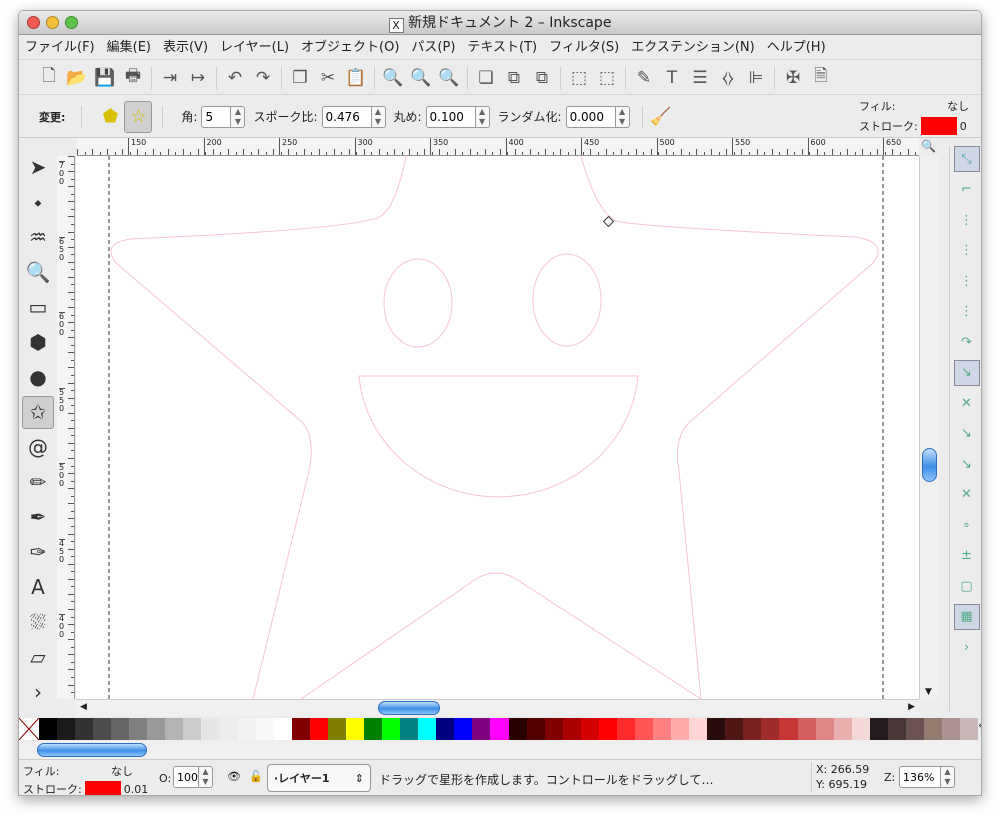 The image size is (1000, 820). Describe the element at coordinates (185, 47) in the screenshot. I see `menu-item: 表示(V)` at that location.